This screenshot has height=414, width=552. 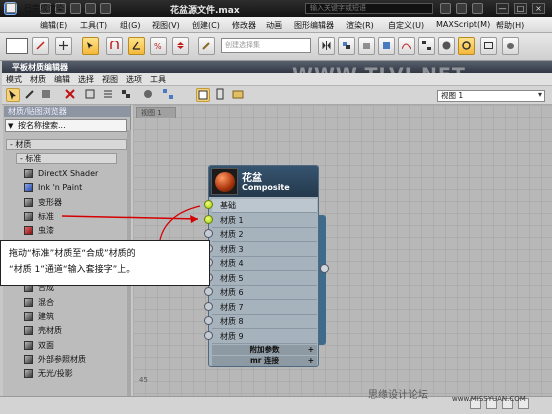 What do you see at coordinates (127, 95) in the screenshot?
I see `show-map-in-viewport-tool` at bounding box center [127, 95].